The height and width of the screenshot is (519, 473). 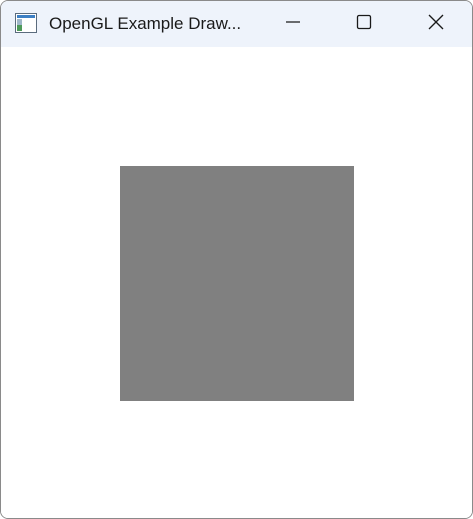 I want to click on maximize-icon, so click(x=364, y=24).